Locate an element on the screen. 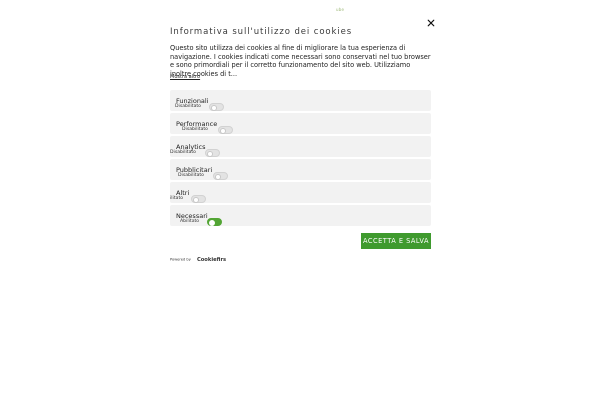  category-row-analytics: Analytics Disabilitato is located at coordinates (300, 146).